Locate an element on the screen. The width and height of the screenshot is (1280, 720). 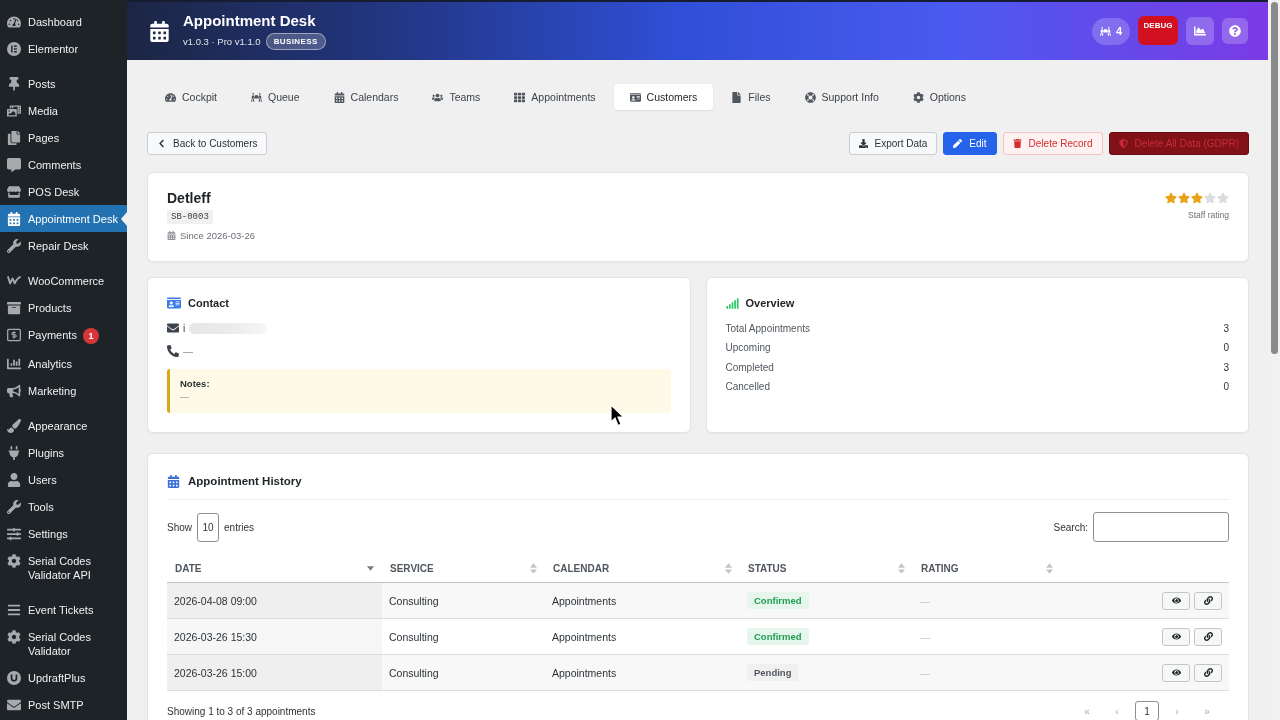
customer-name: Detleff is located at coordinates (189, 198).